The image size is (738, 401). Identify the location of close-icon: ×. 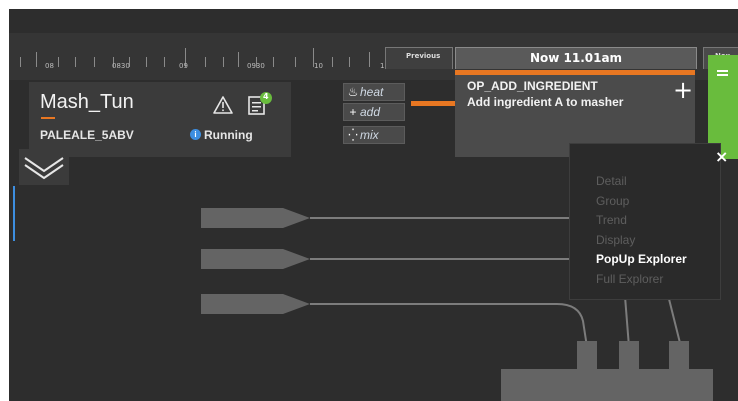
(721, 157).